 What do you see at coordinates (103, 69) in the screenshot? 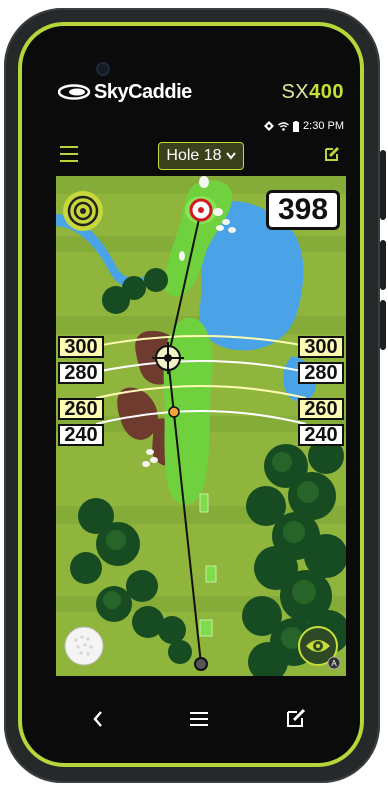
I see `camera-lens` at bounding box center [103, 69].